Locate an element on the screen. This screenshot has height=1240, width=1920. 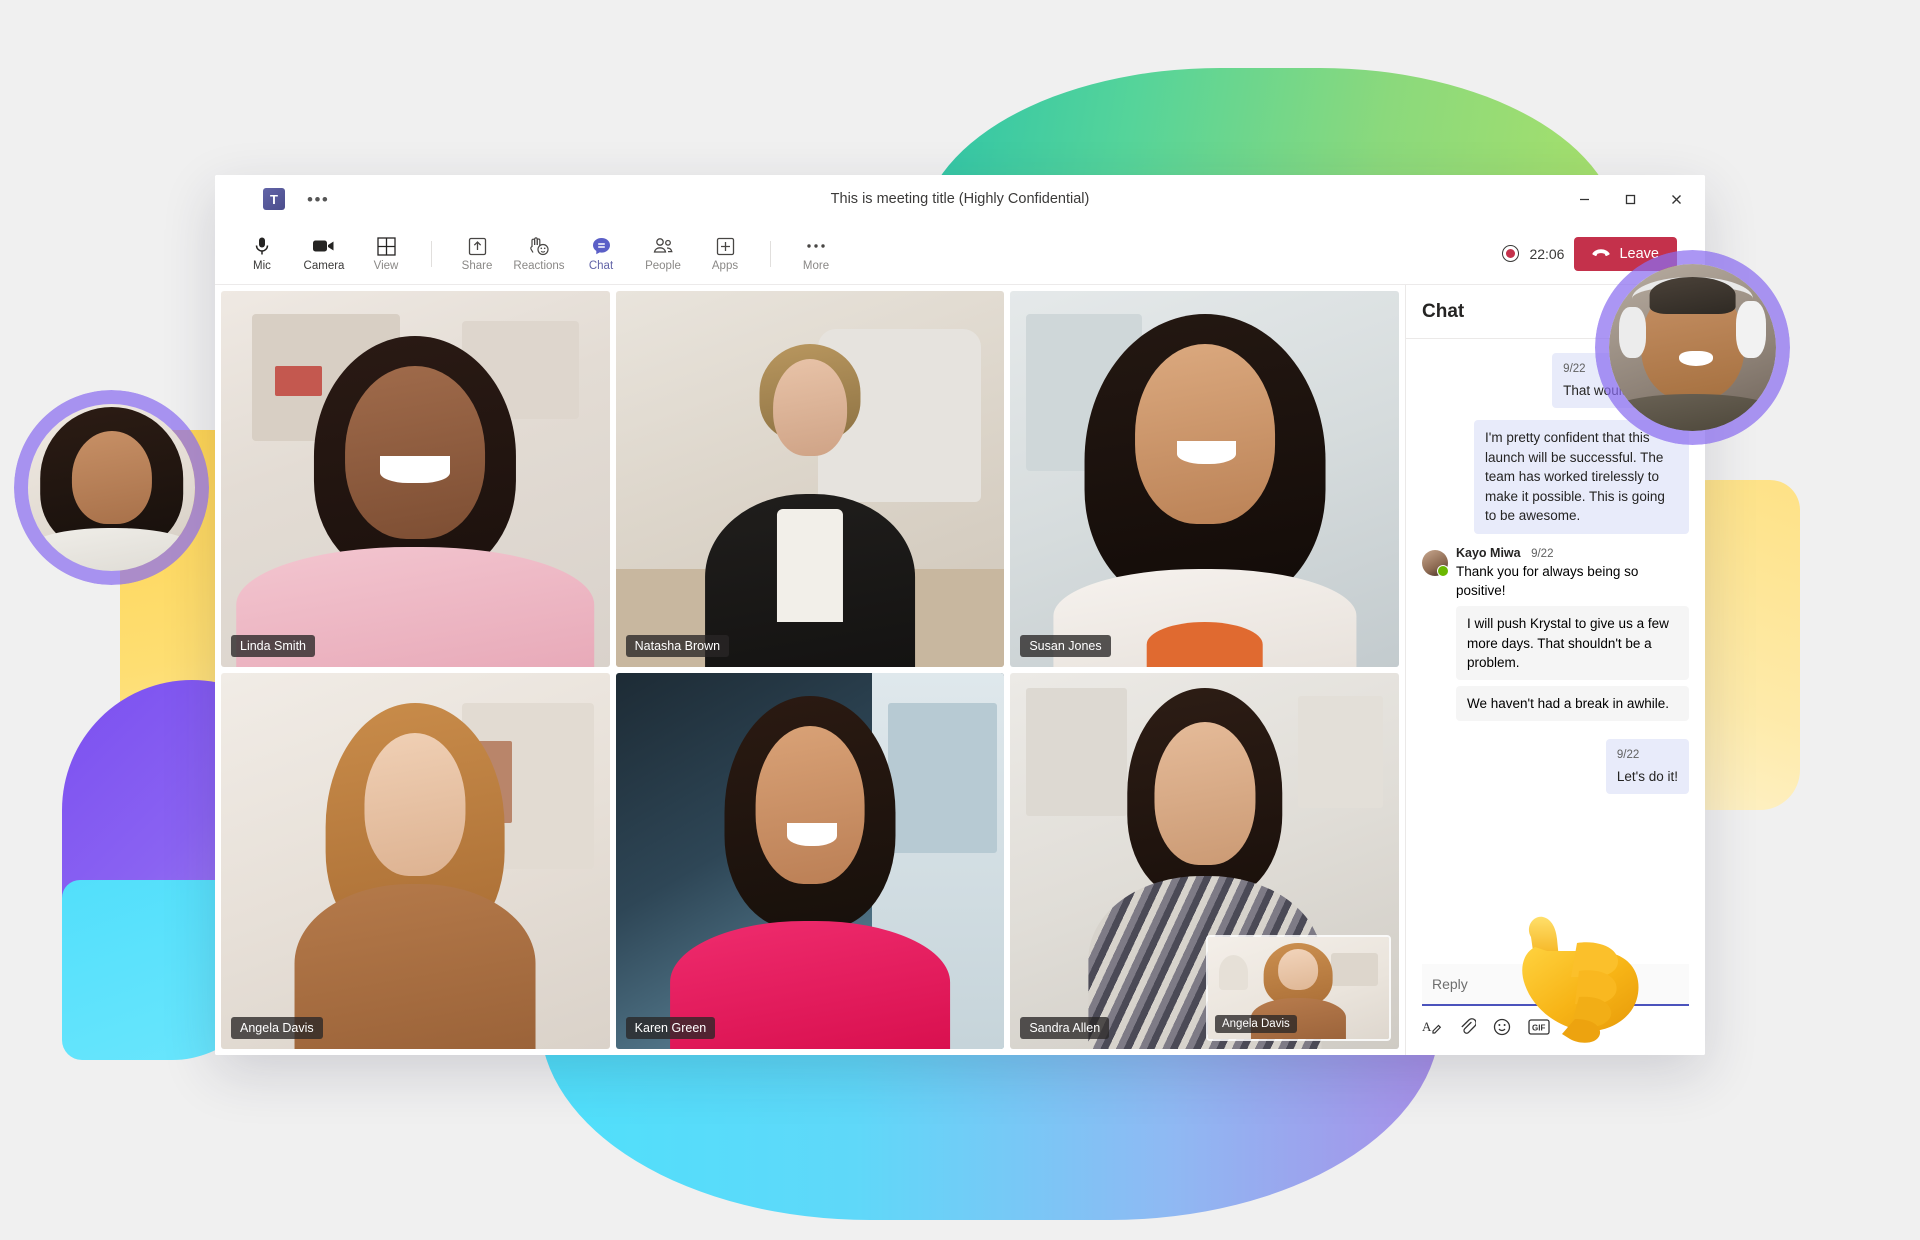
maximize-button is located at coordinates (1630, 199).